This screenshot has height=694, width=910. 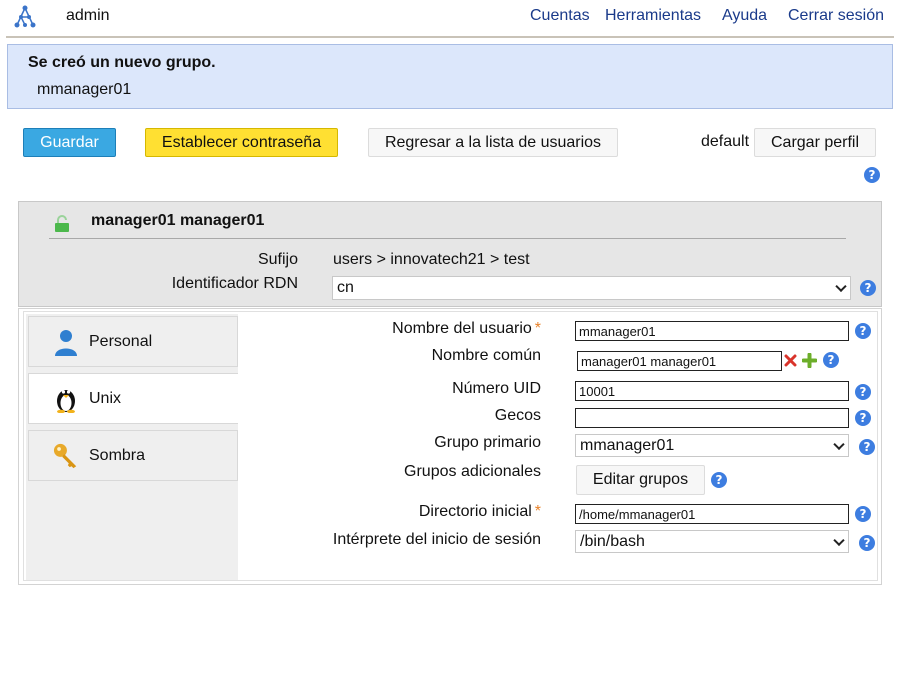 What do you see at coordinates (178, 220) in the screenshot?
I see `account-name: manager01 manager01` at bounding box center [178, 220].